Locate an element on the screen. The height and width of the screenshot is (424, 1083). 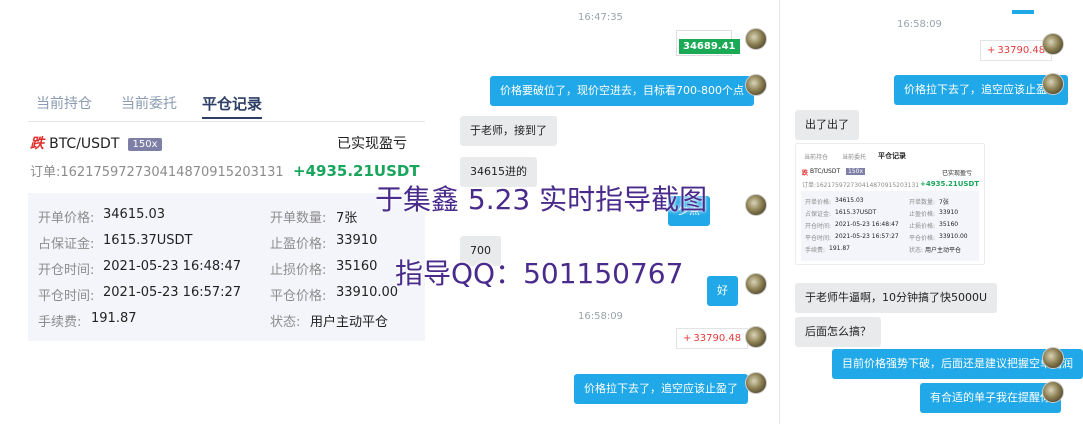
mini-value: 1615.37USDT is located at coordinates (856, 212).